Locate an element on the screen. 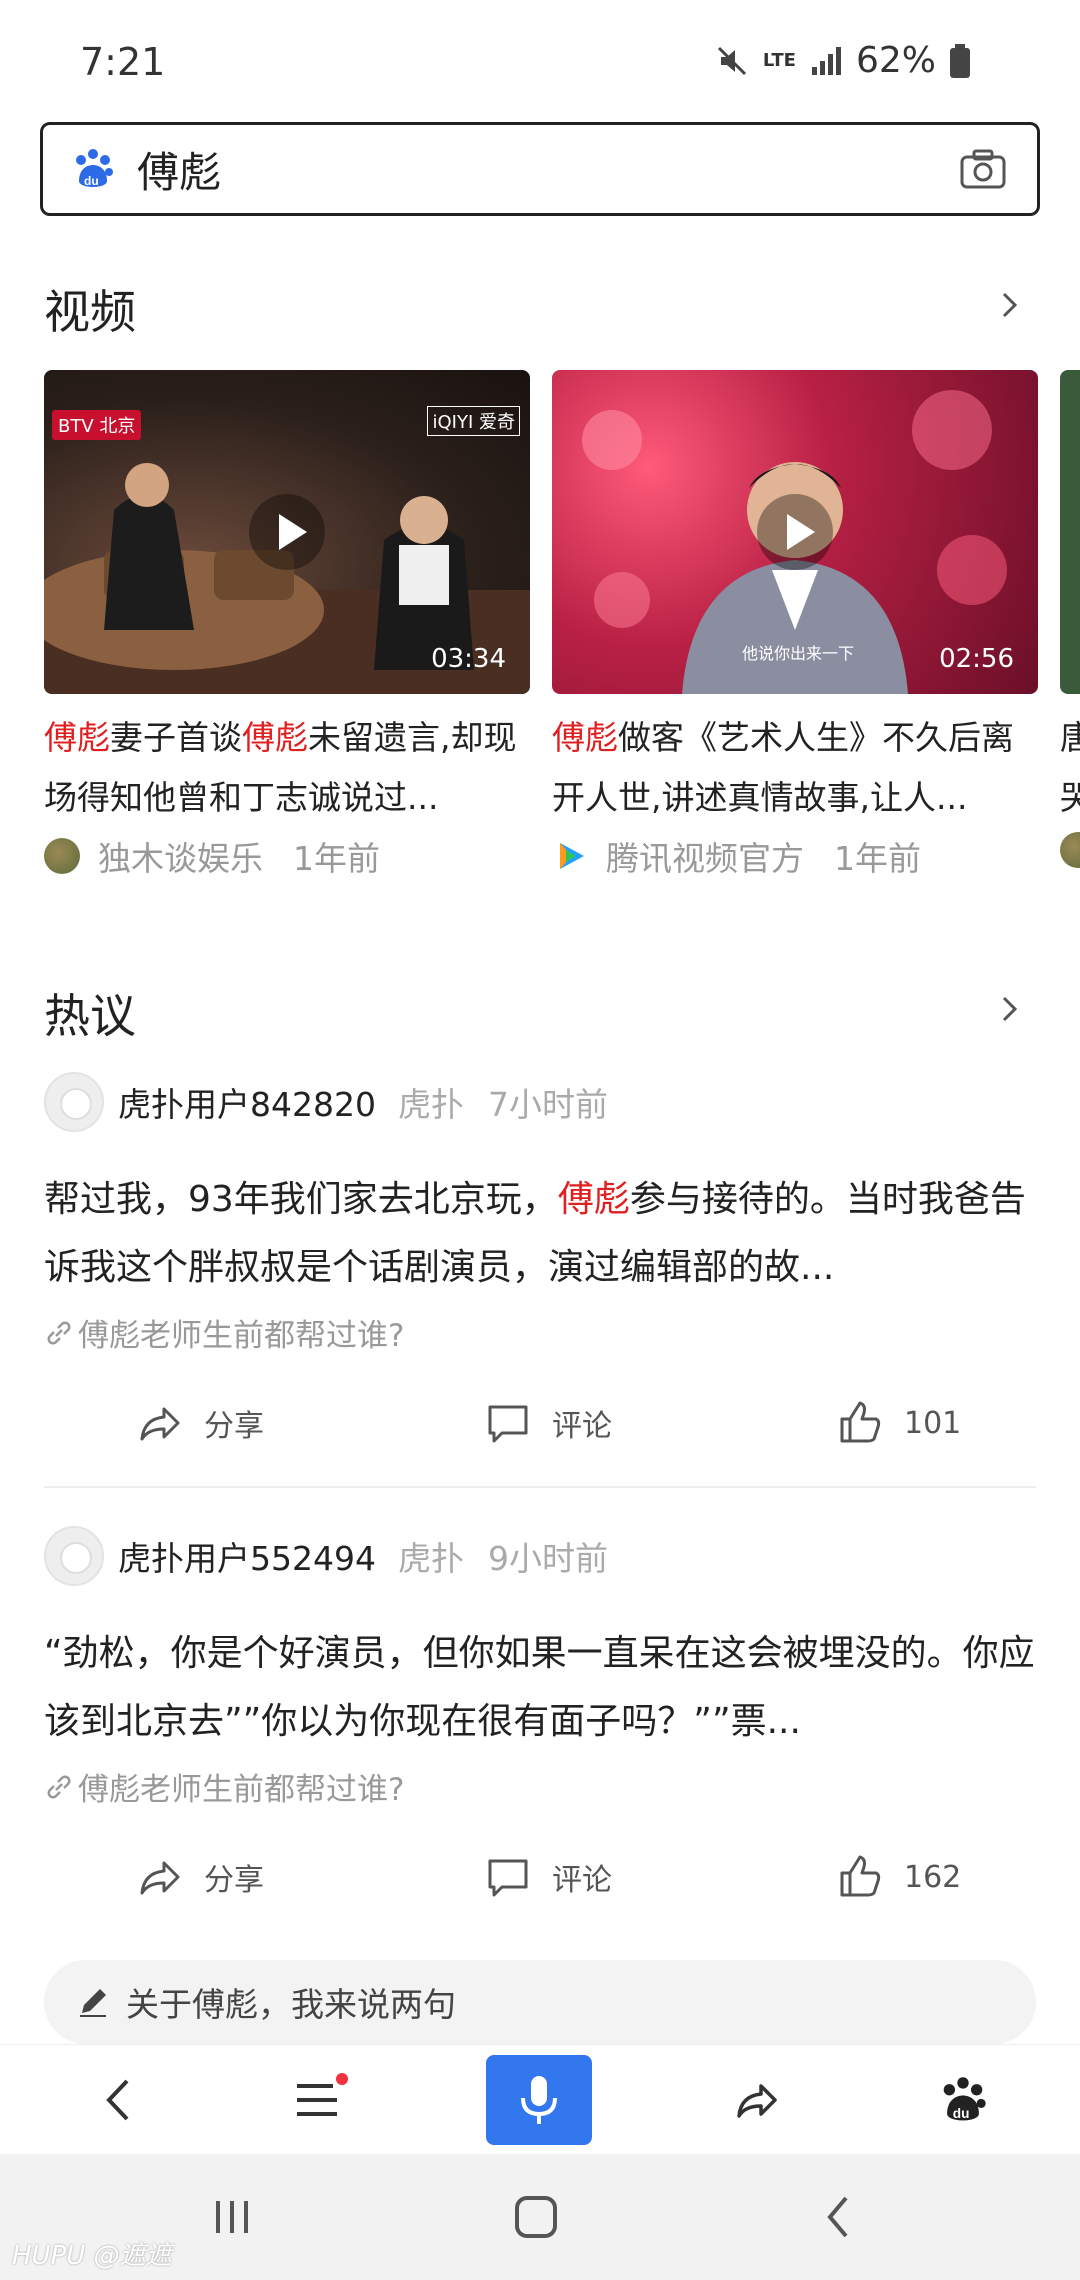 This screenshot has width=1080, height=2280. network-type: LTE is located at coordinates (779, 60).